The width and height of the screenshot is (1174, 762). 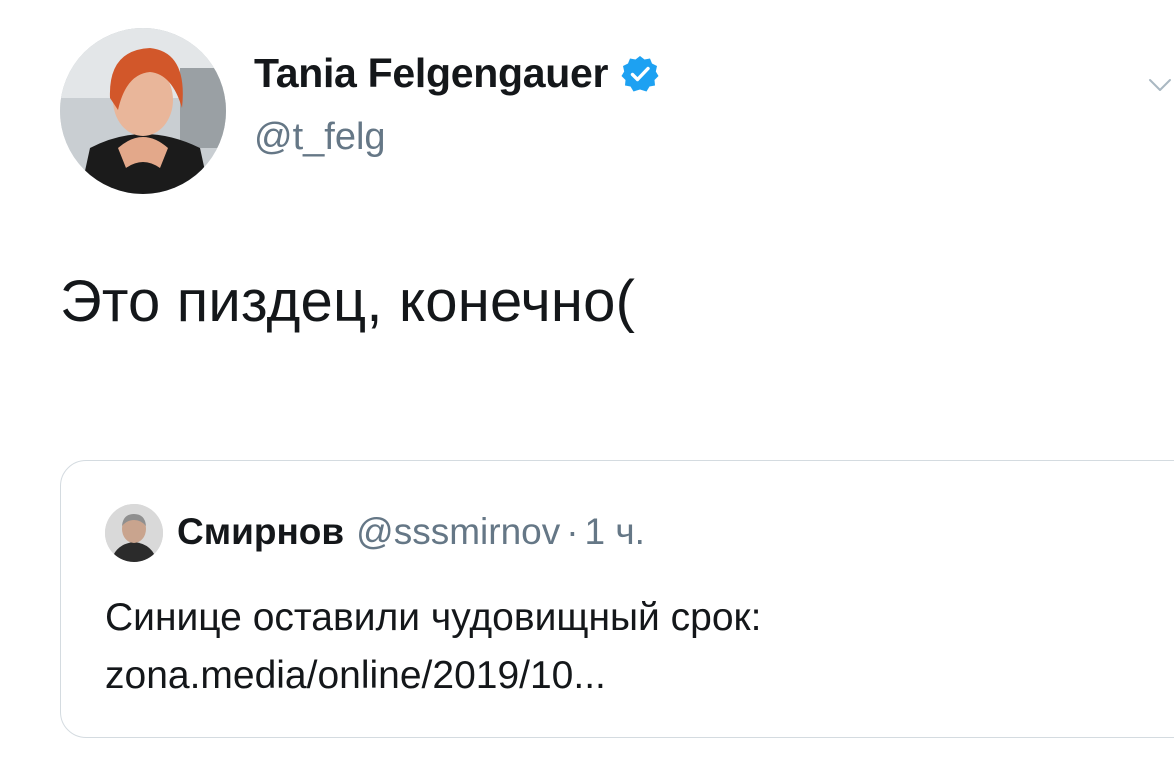 What do you see at coordinates (348, 301) in the screenshot?
I see `tweet-text: Это пиздец, конечно(` at bounding box center [348, 301].